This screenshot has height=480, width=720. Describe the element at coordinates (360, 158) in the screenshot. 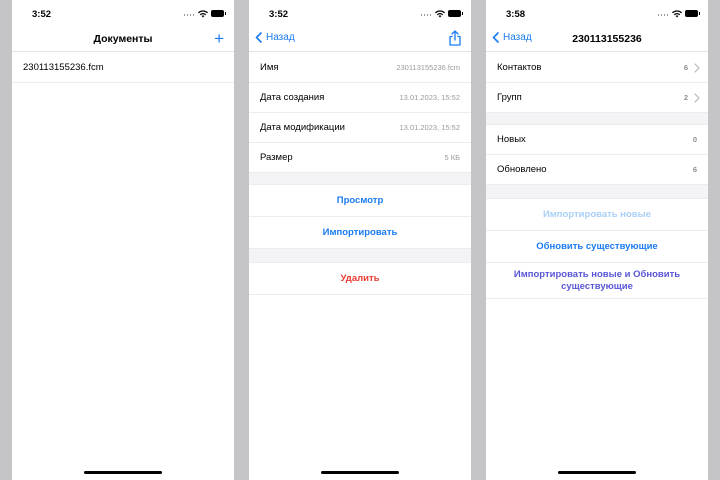

I see `info-row-size: Размер 5 КБ` at that location.